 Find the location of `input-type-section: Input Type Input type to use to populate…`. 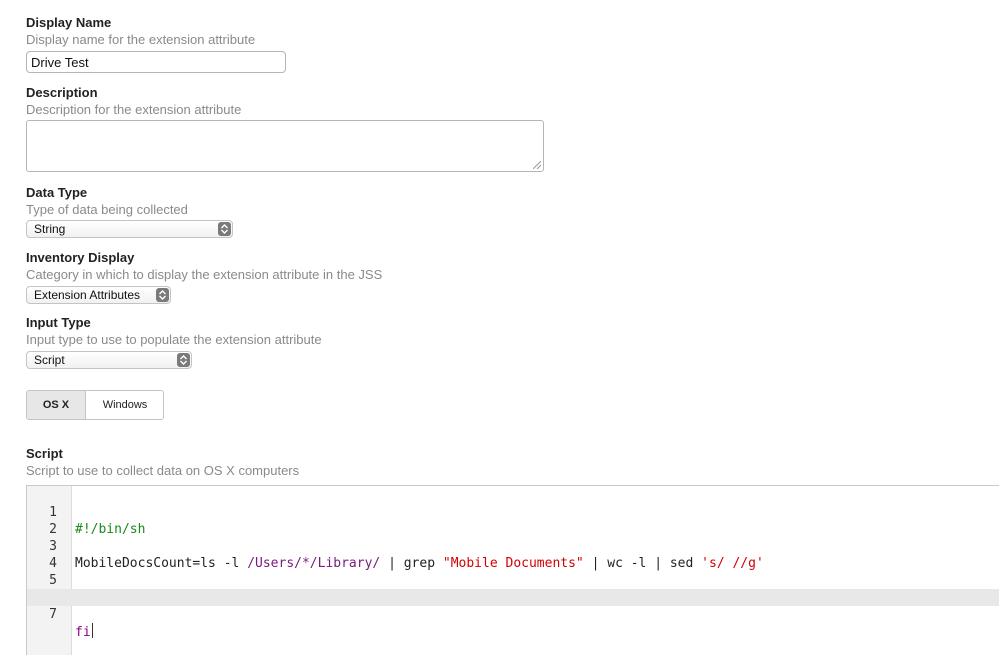

input-type-section: Input Type Input type to use to populate… is located at coordinates (174, 331).